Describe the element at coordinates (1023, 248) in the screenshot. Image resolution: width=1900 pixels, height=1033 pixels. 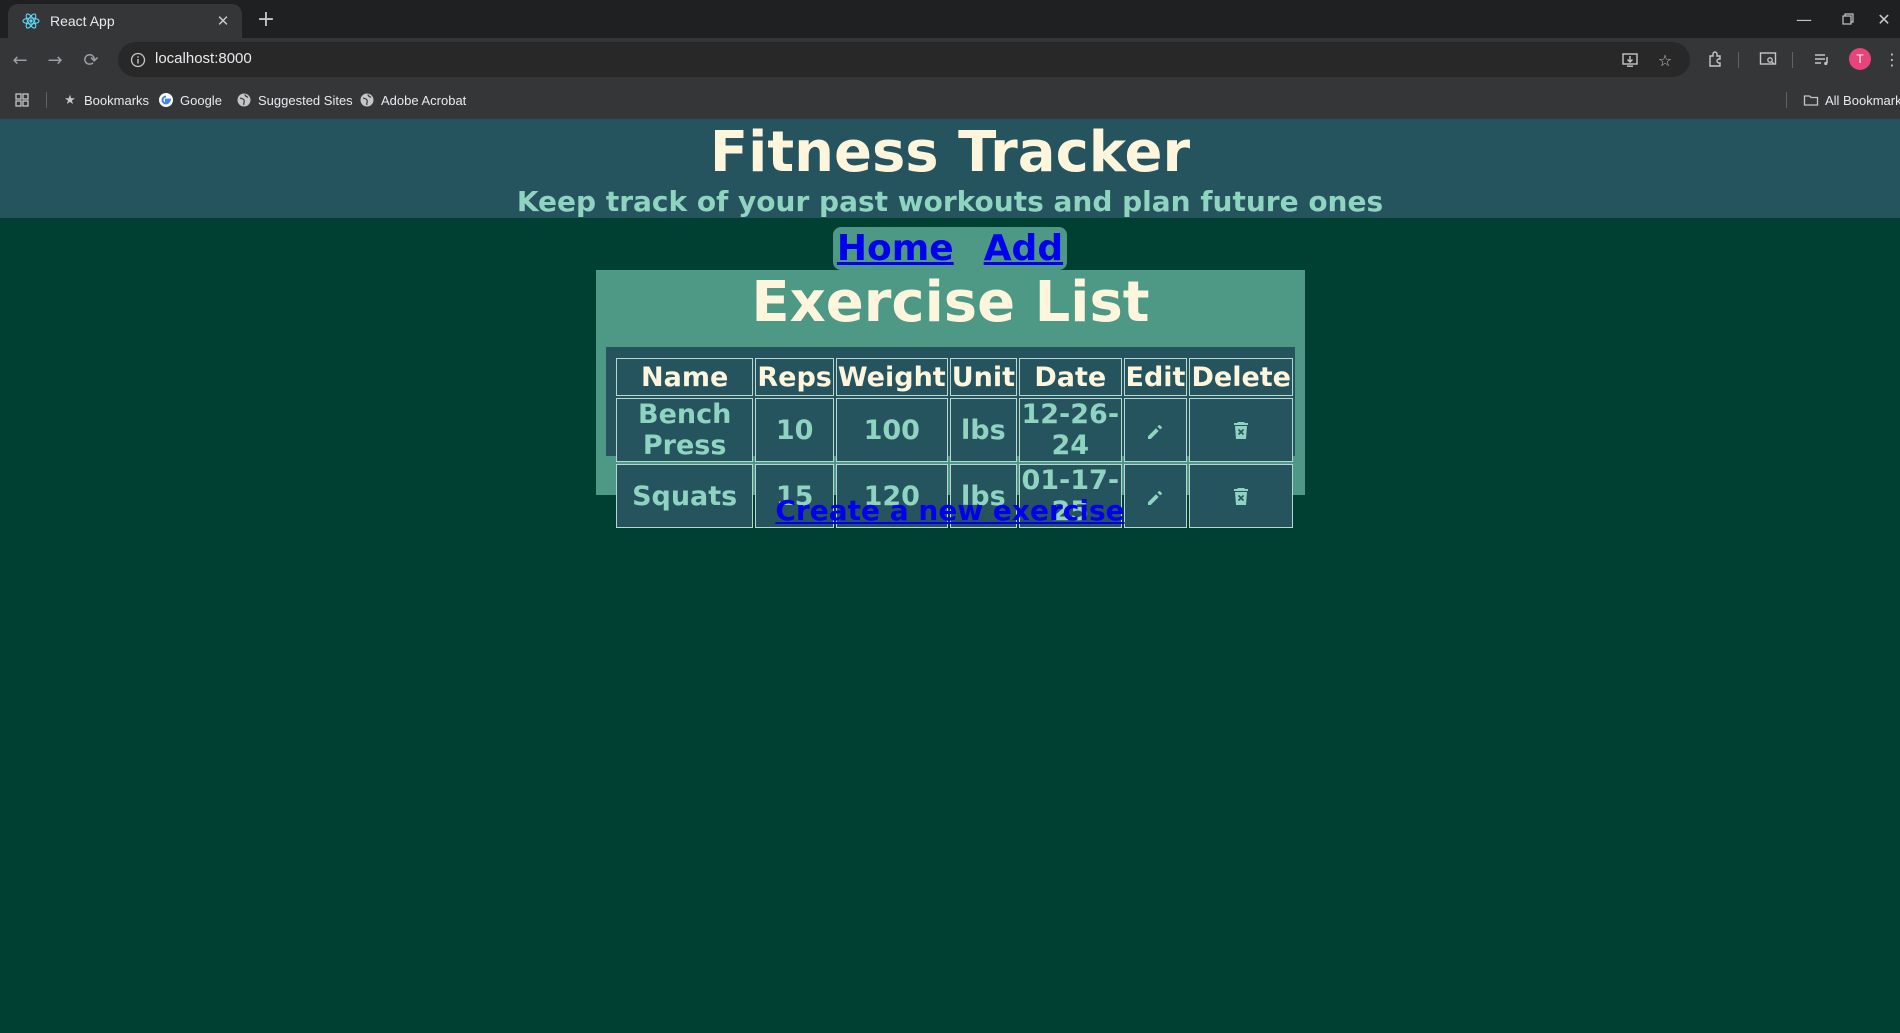
I see `nav-add-link: Add` at that location.